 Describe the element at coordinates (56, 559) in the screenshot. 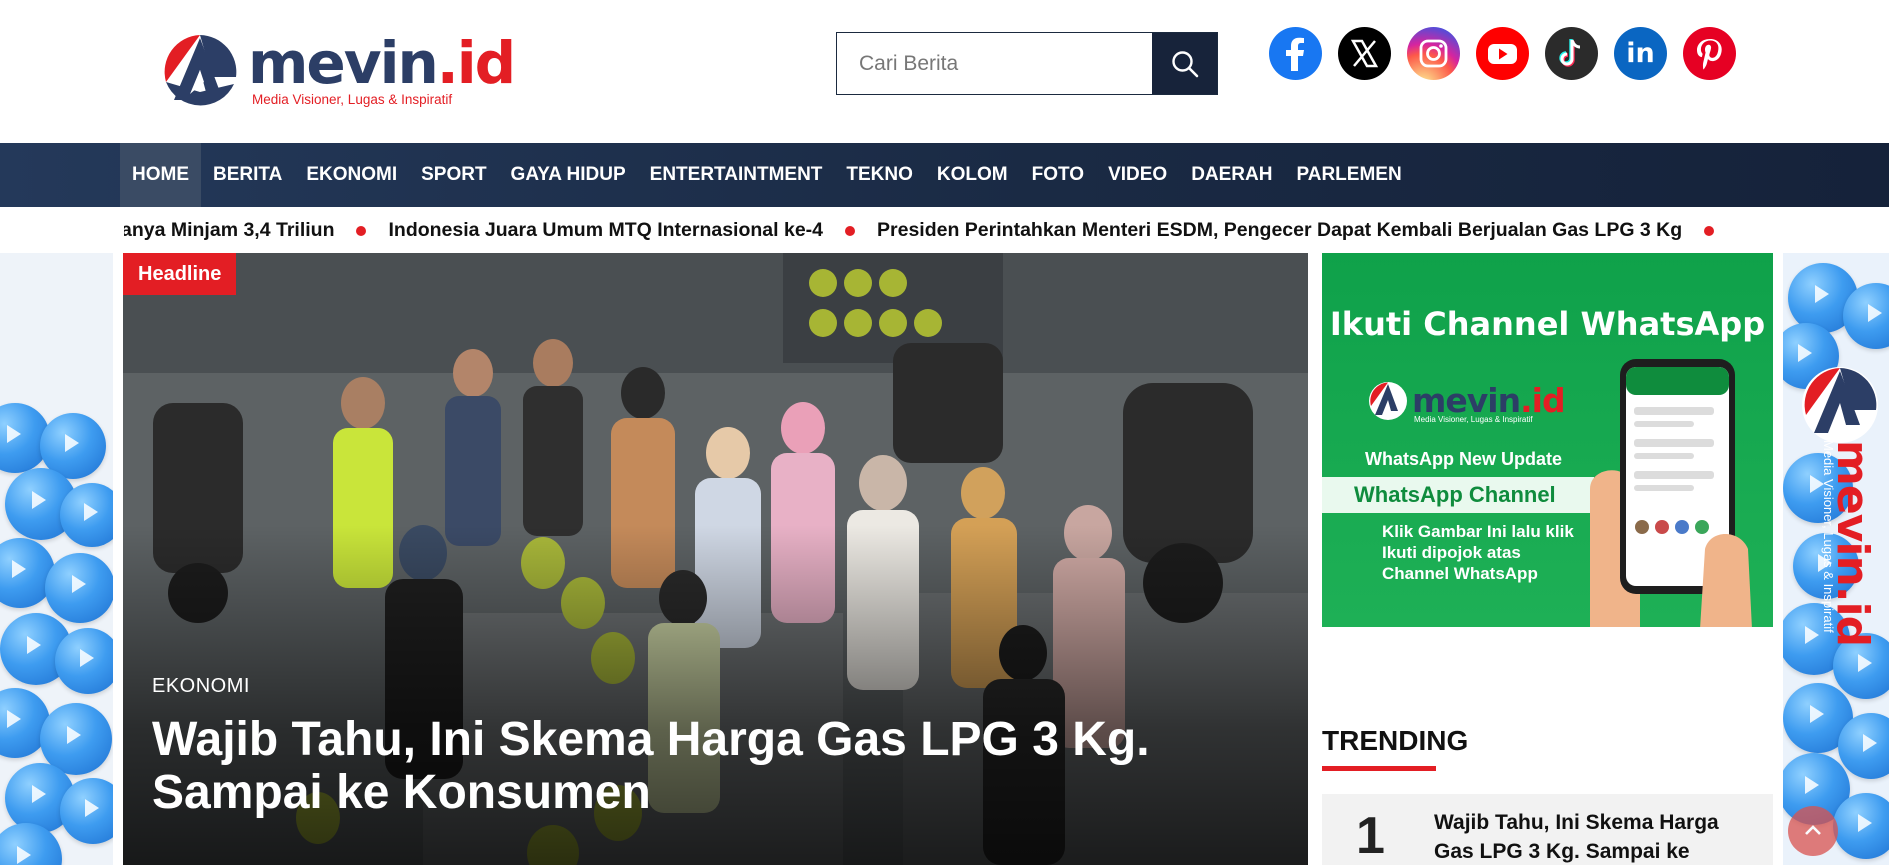

I see `left-side-banner` at that location.